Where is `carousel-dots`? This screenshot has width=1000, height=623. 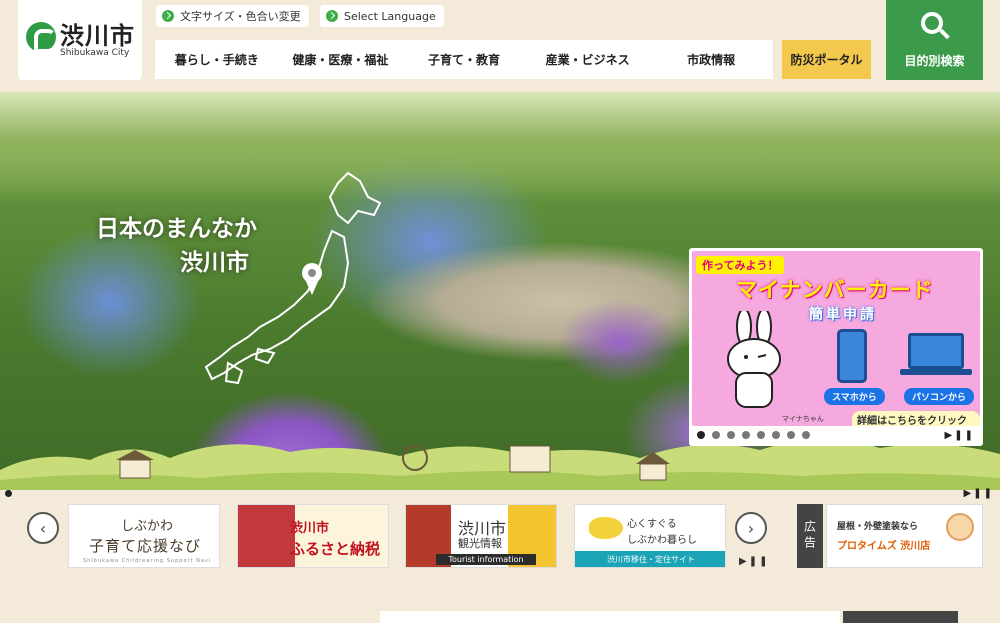 carousel-dots is located at coordinates (753, 435).